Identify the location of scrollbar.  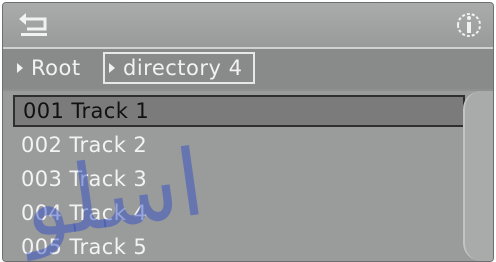
(478, 176).